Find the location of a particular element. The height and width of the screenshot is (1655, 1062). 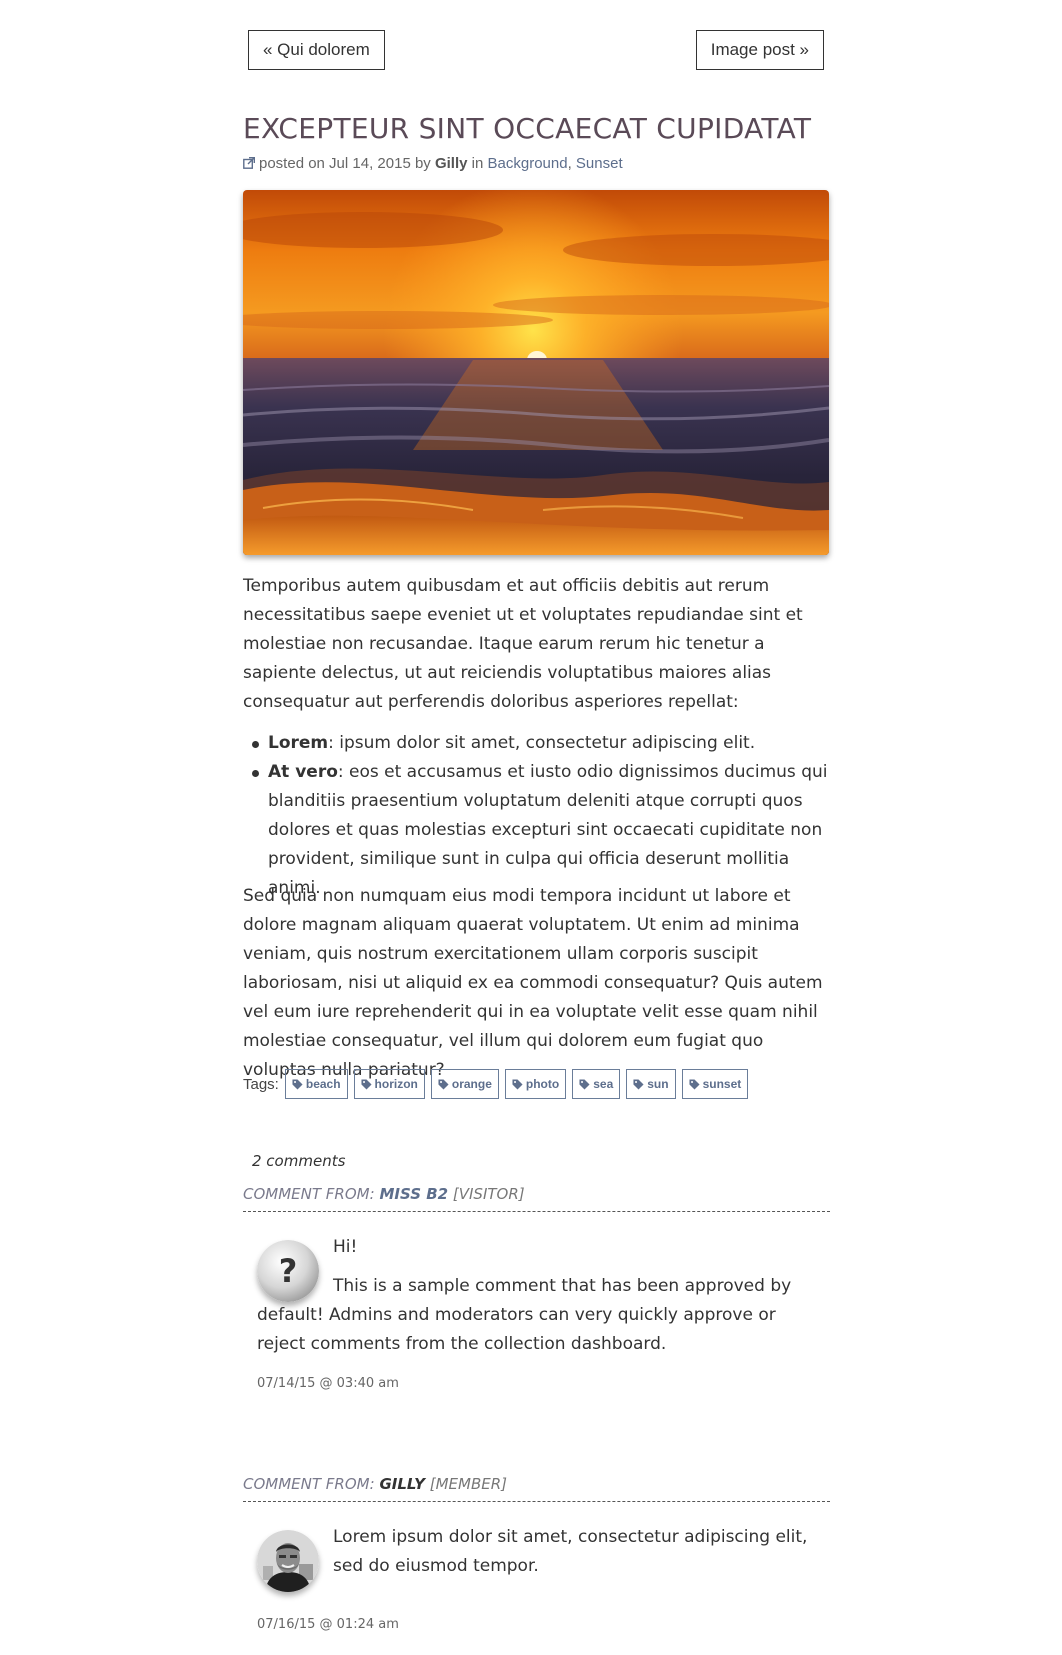

tag-label: sun is located at coordinates (658, 1084).